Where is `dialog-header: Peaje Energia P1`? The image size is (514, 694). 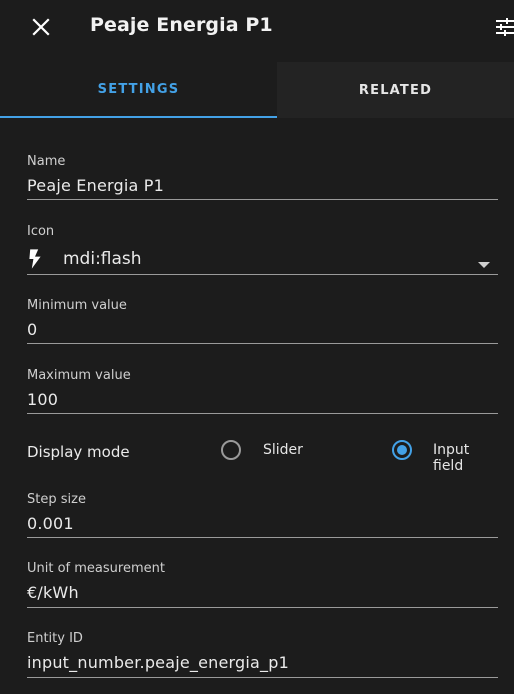
dialog-header: Peaje Energia P1 is located at coordinates (257, 28).